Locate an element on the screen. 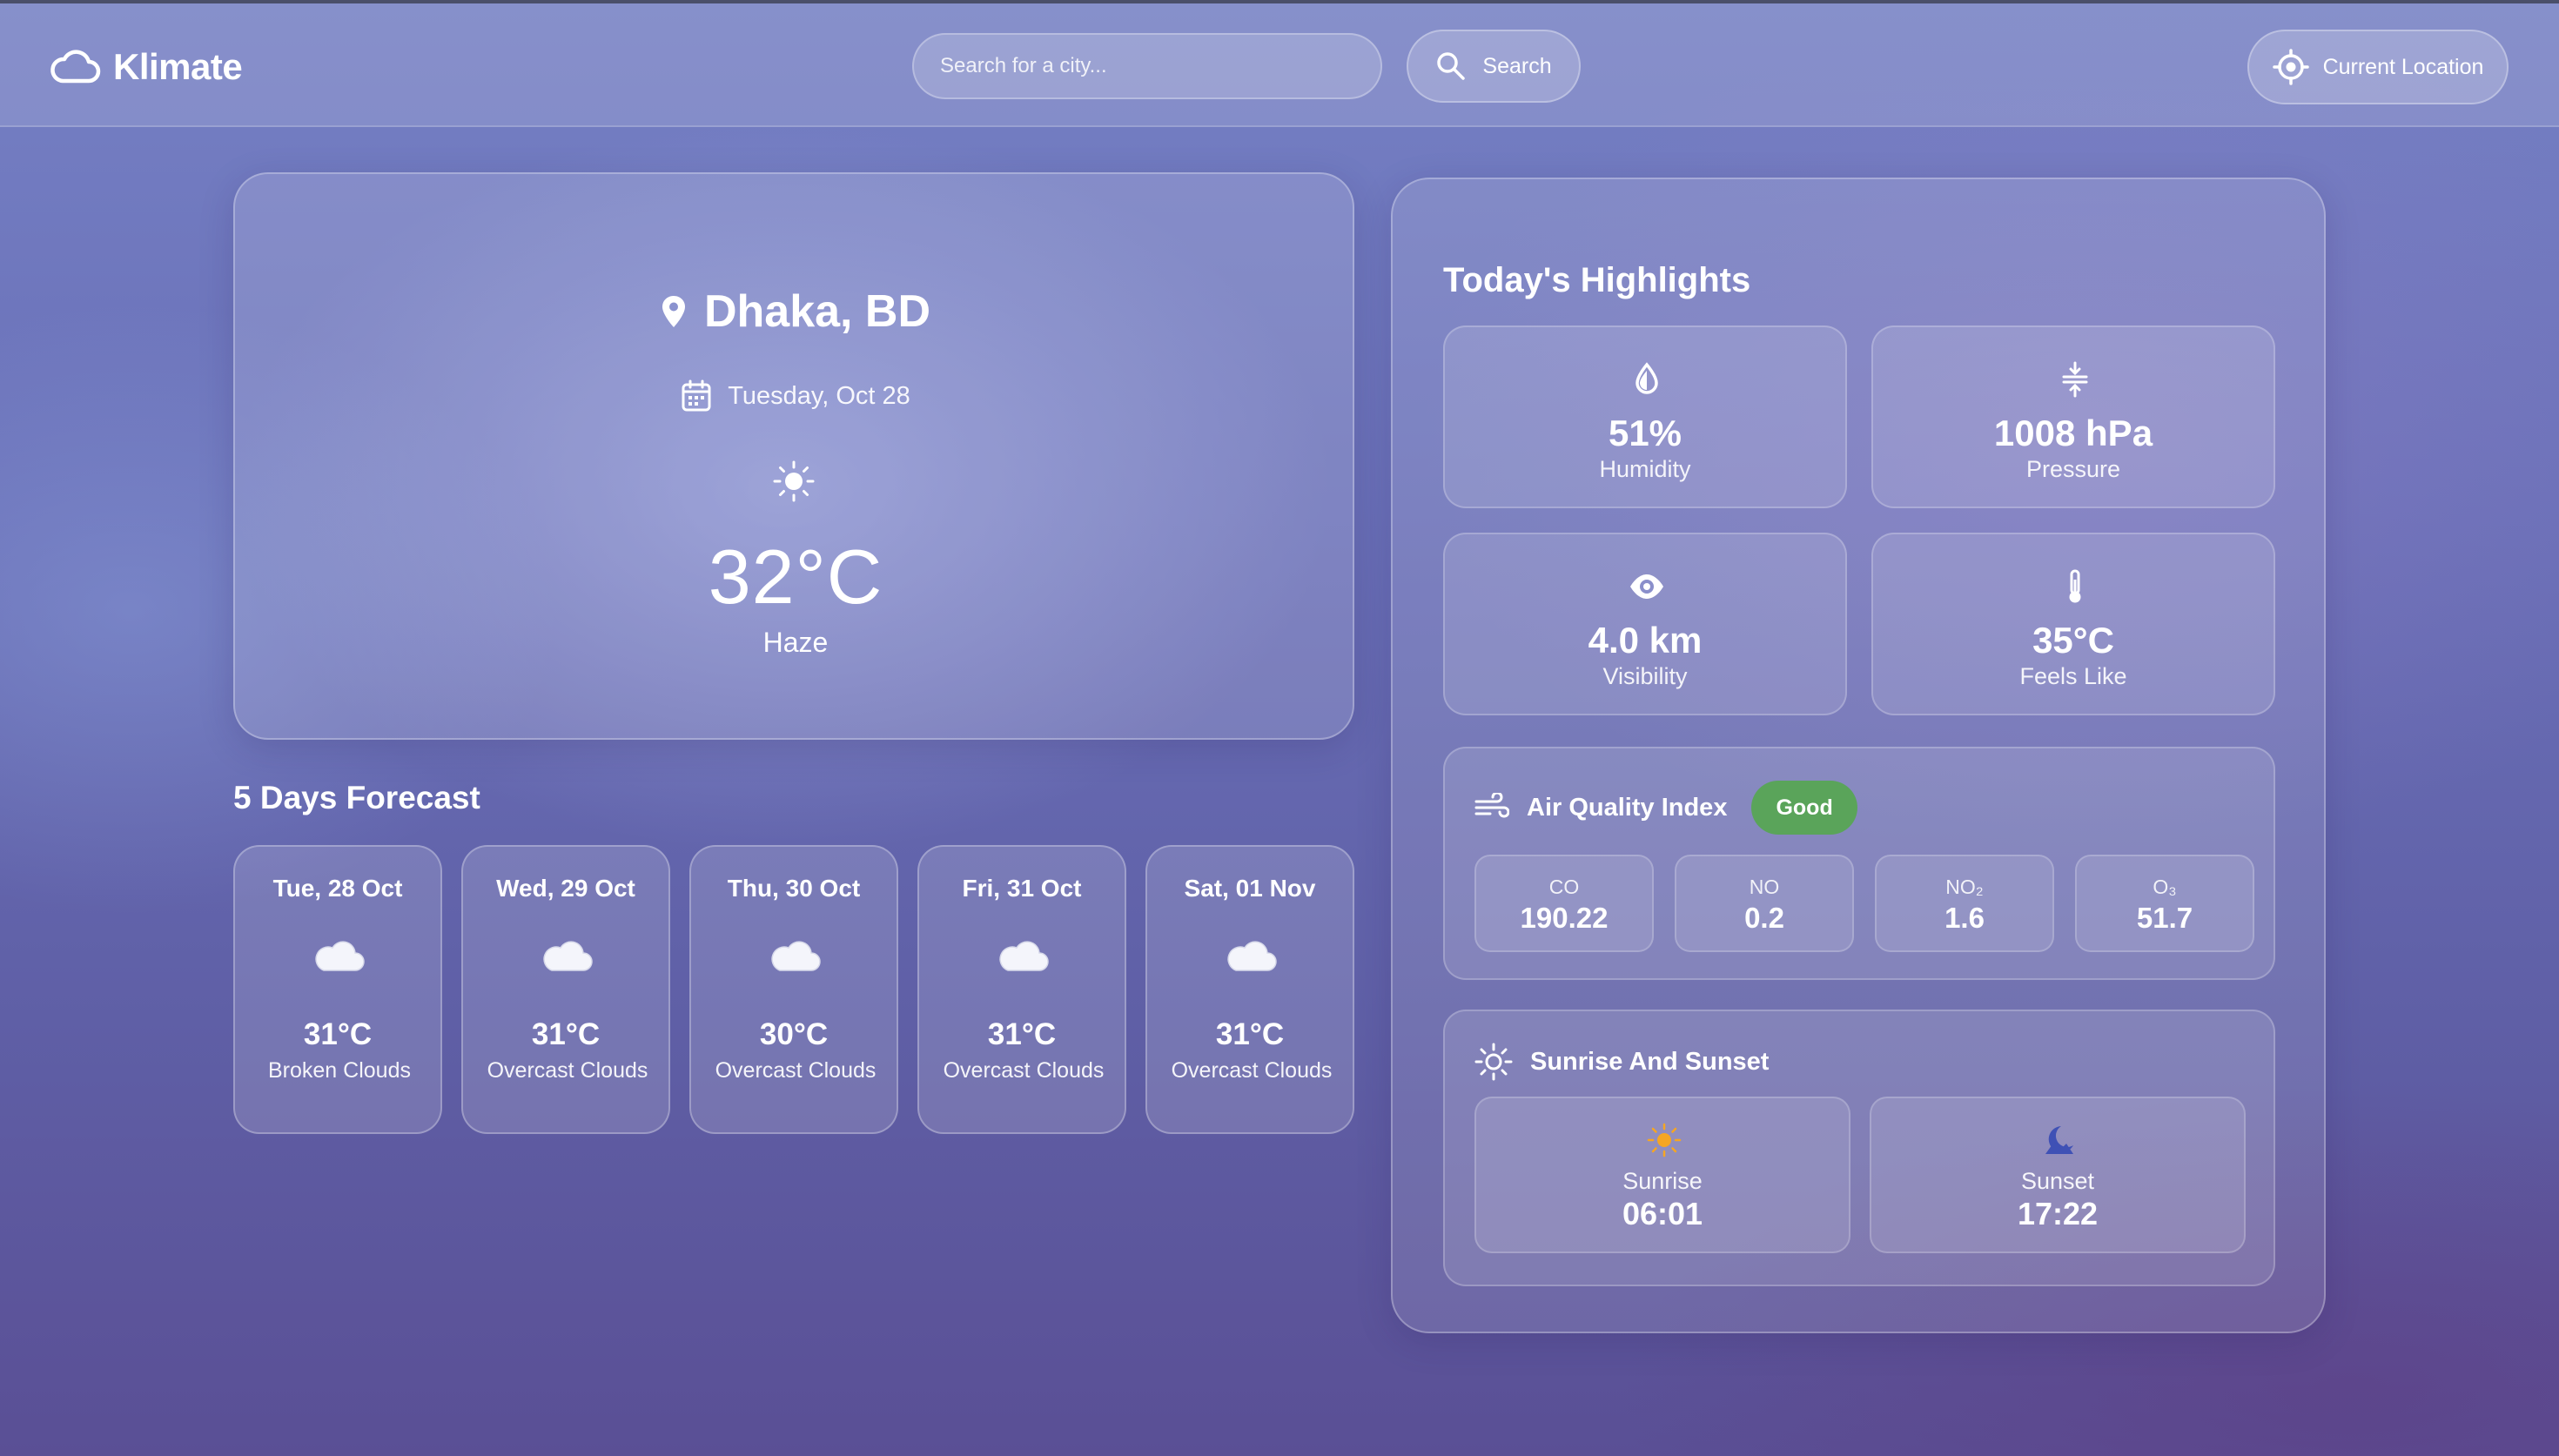 The image size is (2559, 1456). current-date: Tuesday, Oct 28 is located at coordinates (795, 396).